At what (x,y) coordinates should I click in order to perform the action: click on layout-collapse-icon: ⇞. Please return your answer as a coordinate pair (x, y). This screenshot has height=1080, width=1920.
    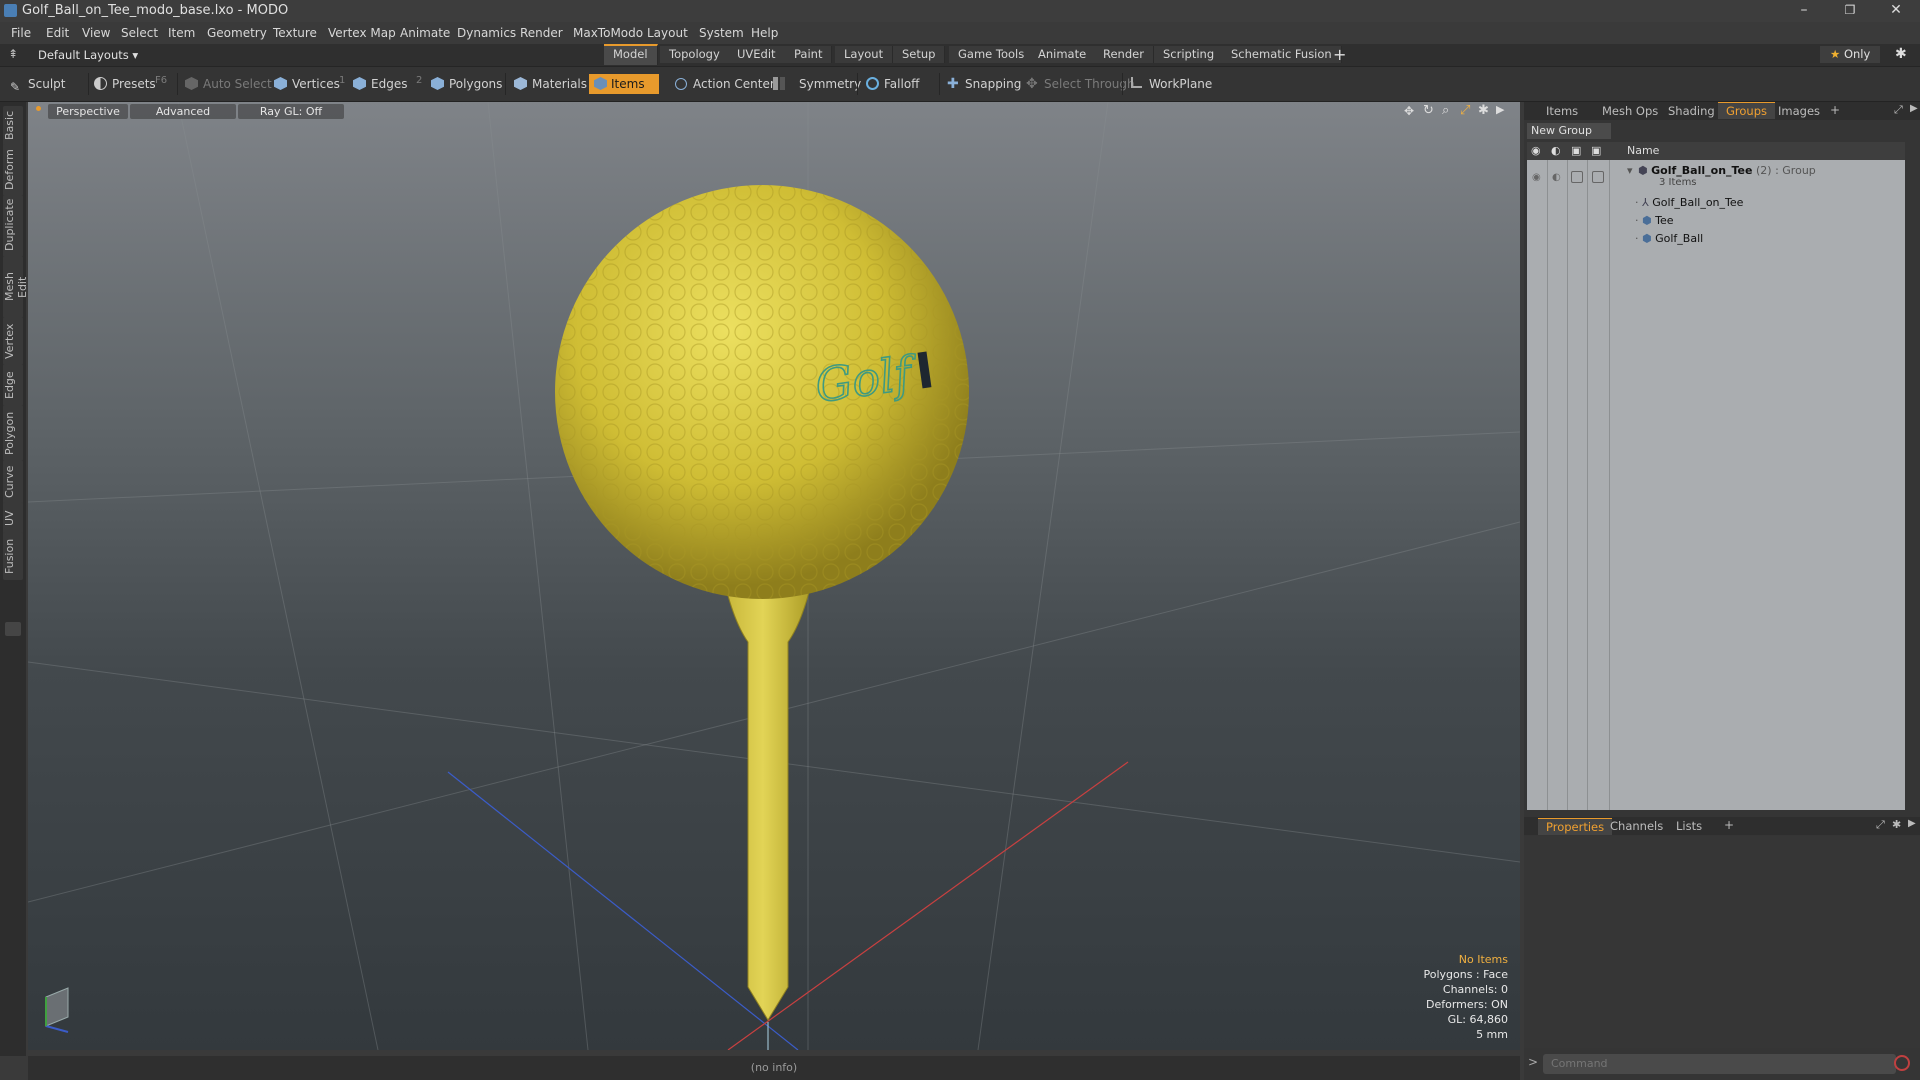
    Looking at the image, I should click on (13, 54).